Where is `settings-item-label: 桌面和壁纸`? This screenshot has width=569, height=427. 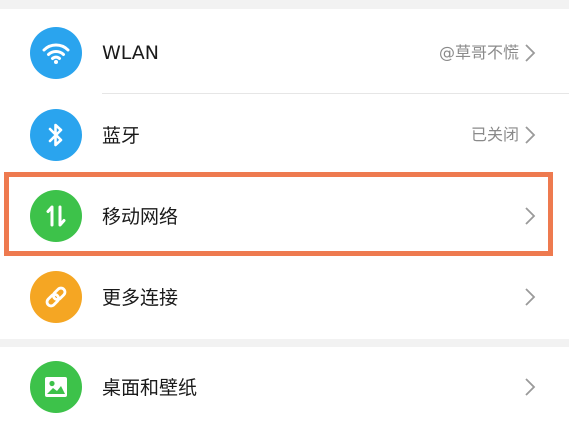
settings-item-label: 桌面和壁纸 is located at coordinates (150, 388).